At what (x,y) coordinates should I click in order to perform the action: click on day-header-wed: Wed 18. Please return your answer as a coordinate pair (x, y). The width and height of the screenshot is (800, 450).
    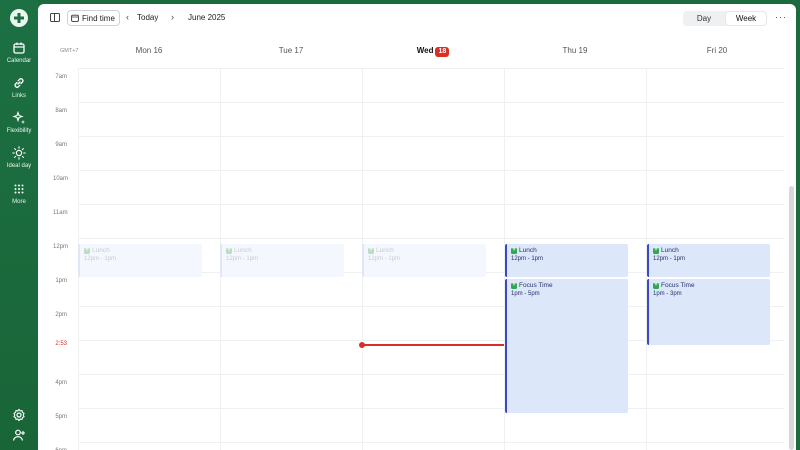
    Looking at the image, I should click on (433, 51).